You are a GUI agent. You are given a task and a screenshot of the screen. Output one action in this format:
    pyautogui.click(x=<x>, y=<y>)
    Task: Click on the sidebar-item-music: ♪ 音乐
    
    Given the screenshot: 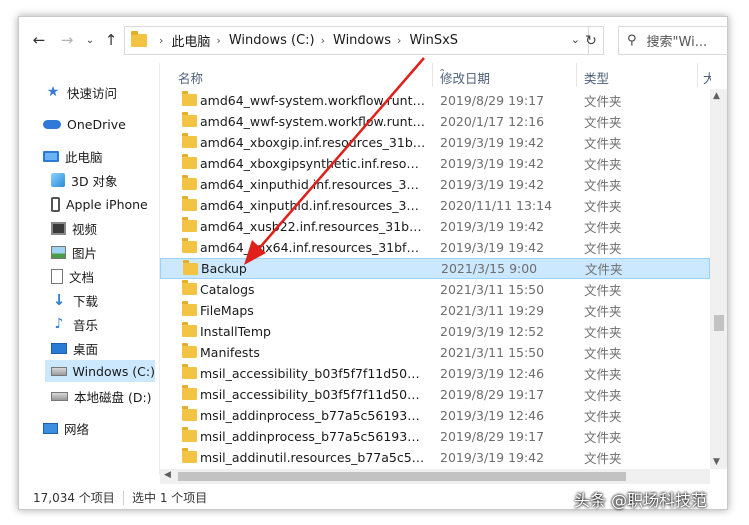 What is the action you would take?
    pyautogui.click(x=74, y=324)
    